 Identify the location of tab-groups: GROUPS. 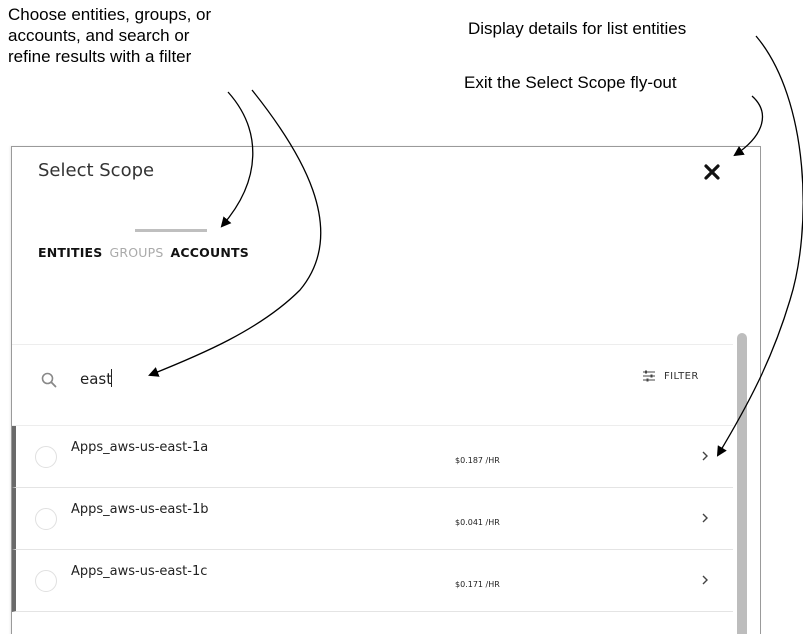
(137, 252).